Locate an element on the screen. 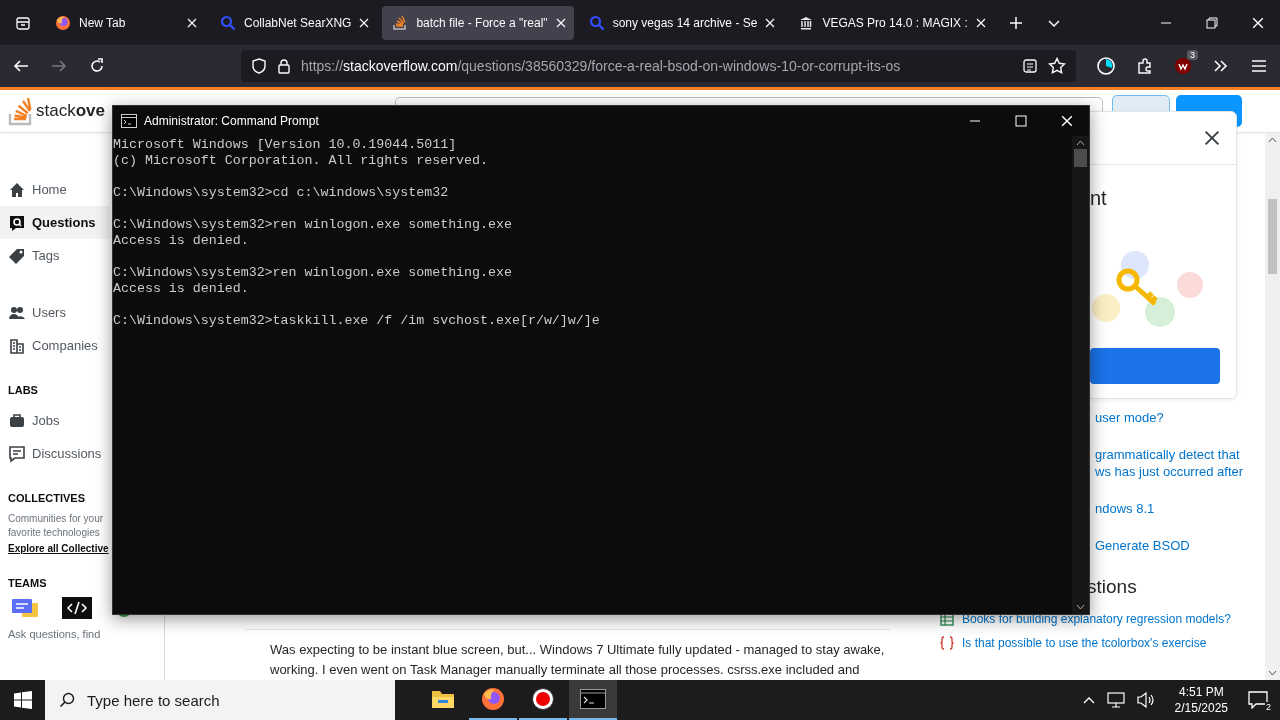  puzzle-icon is located at coordinates (1145, 66).